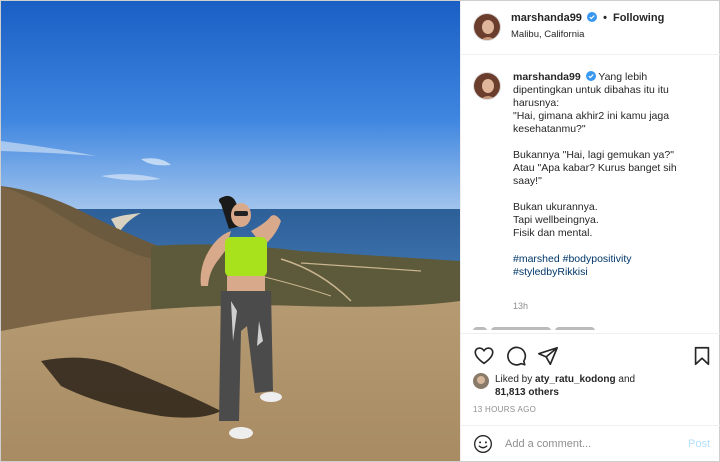 This screenshot has height=462, width=720. Describe the element at coordinates (556, 220) in the screenshot. I see `caption-line: Tapi wellbeingnya.` at that location.